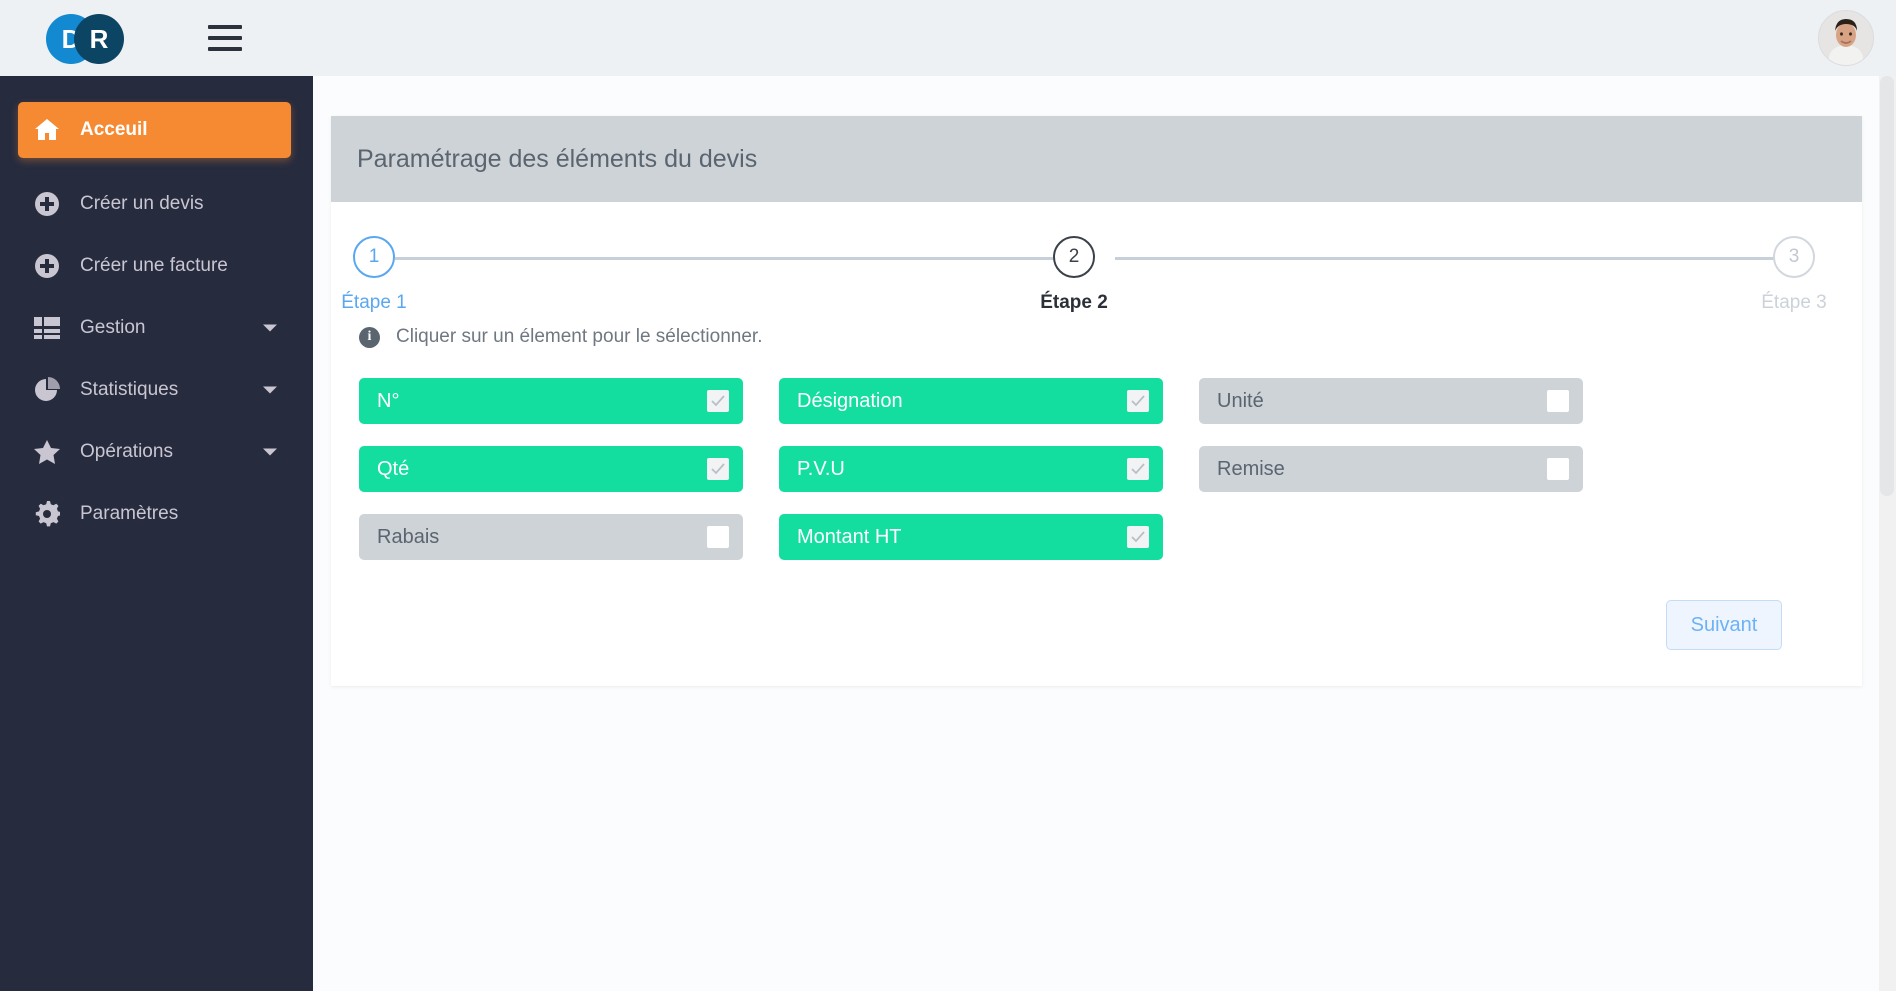 Image resolution: width=1896 pixels, height=991 pixels. I want to click on element-tile-unite: Unité, so click(1391, 401).